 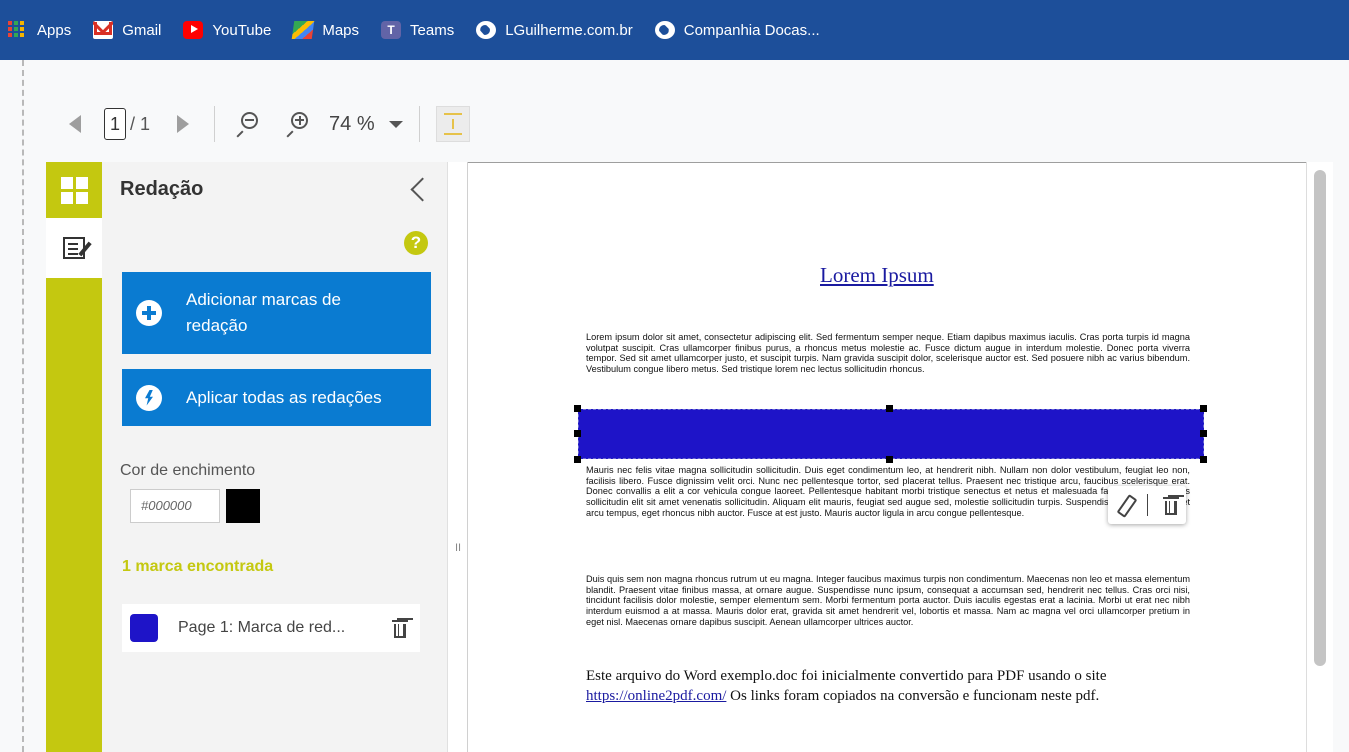 What do you see at coordinates (115, 124) in the screenshot?
I see `page-number-input: 1` at bounding box center [115, 124].